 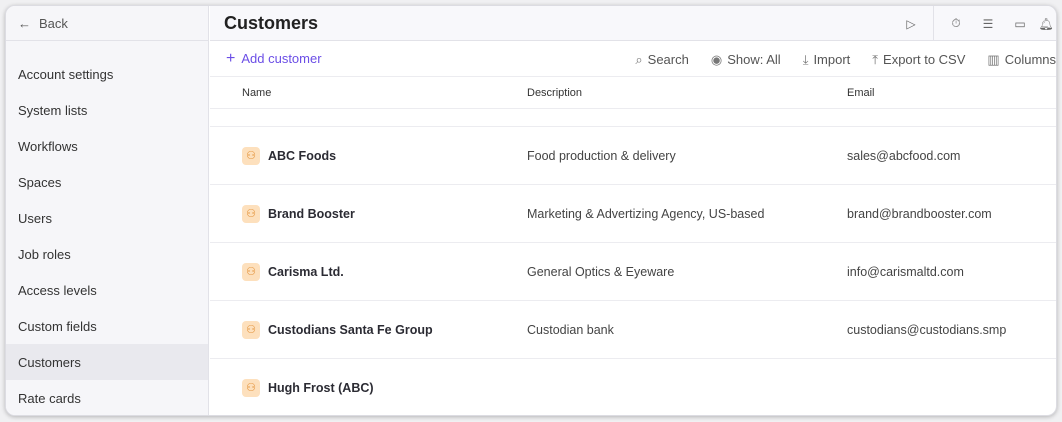 What do you see at coordinates (633, 93) in the screenshot?
I see `table-header: Name Description Email` at bounding box center [633, 93].